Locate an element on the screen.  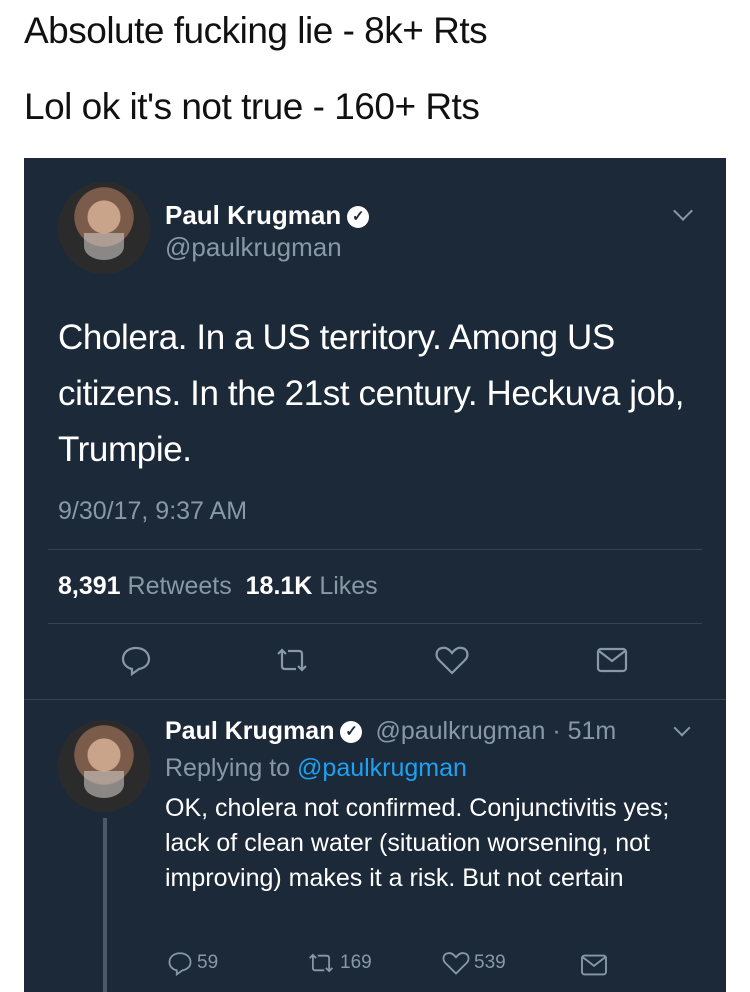
reply-avatar is located at coordinates (104, 766).